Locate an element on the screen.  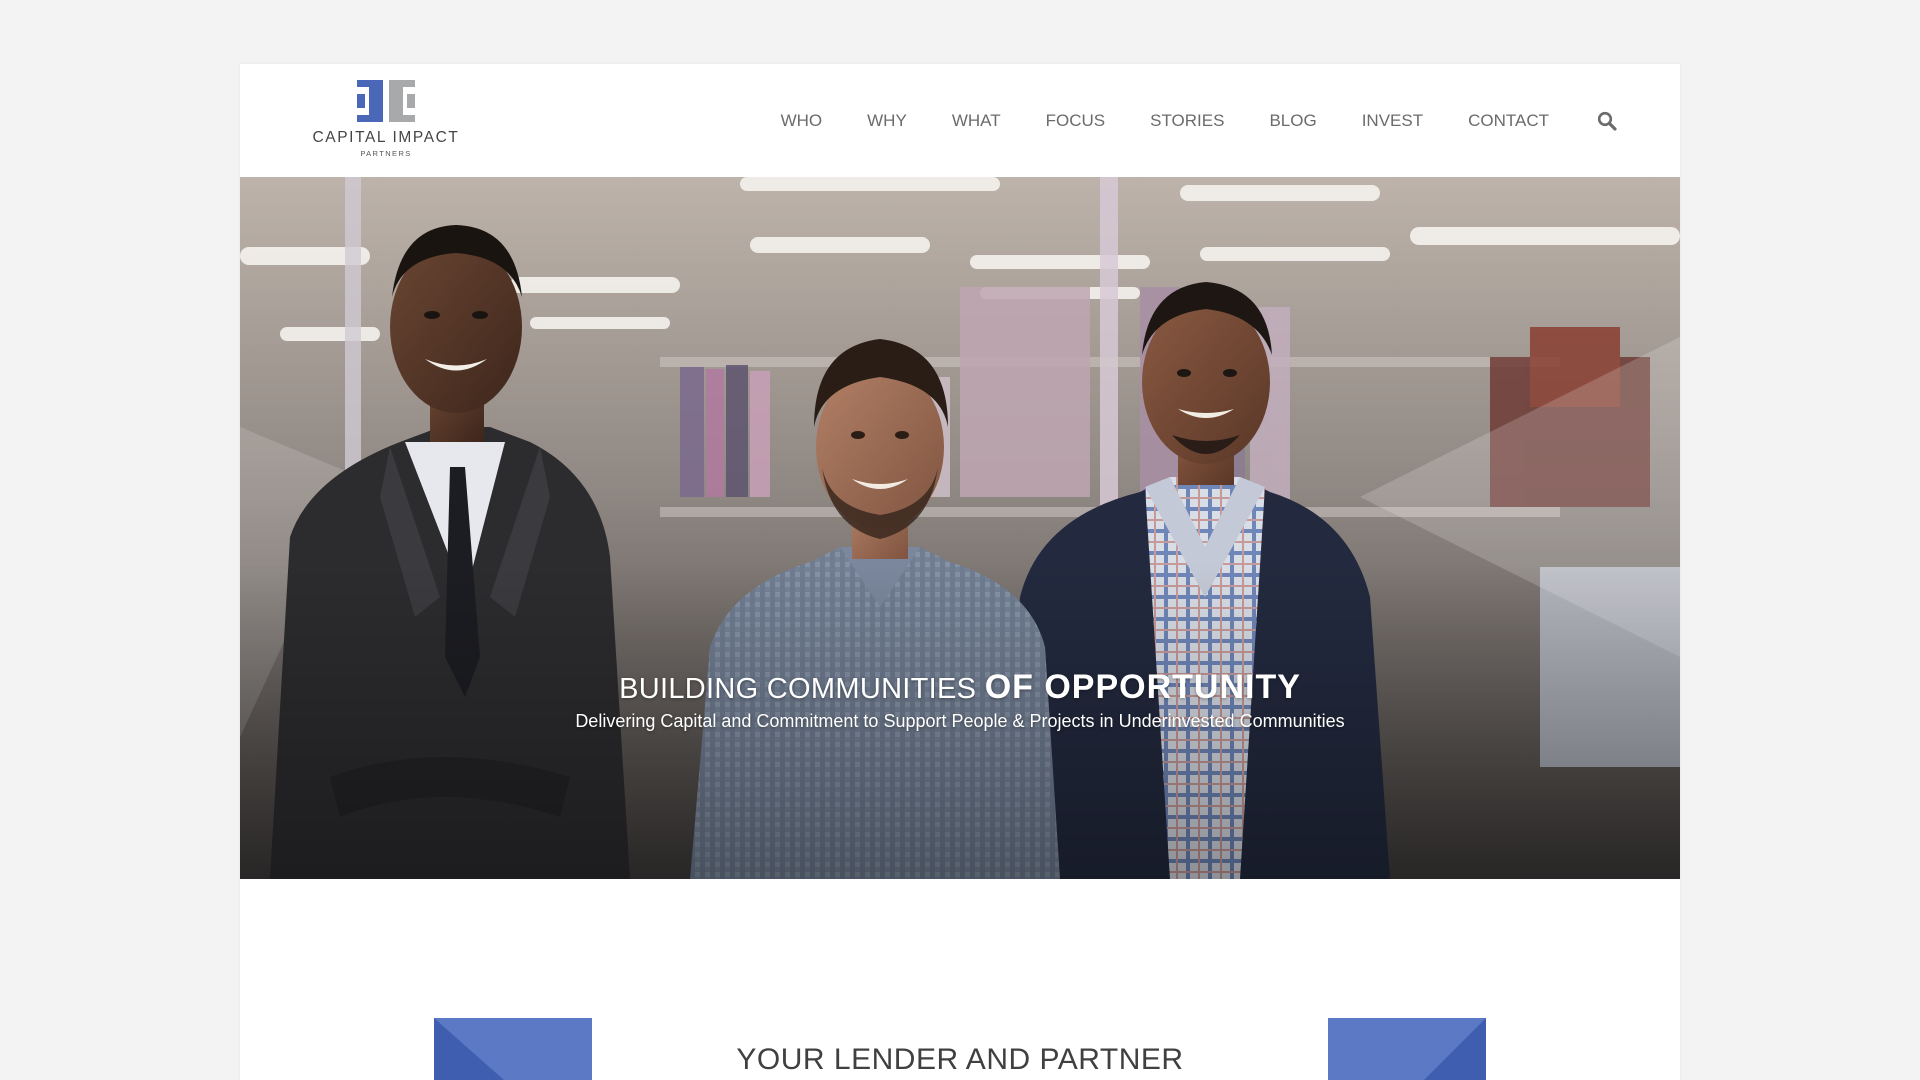
nav-item-what: WHAT is located at coordinates (976, 121).